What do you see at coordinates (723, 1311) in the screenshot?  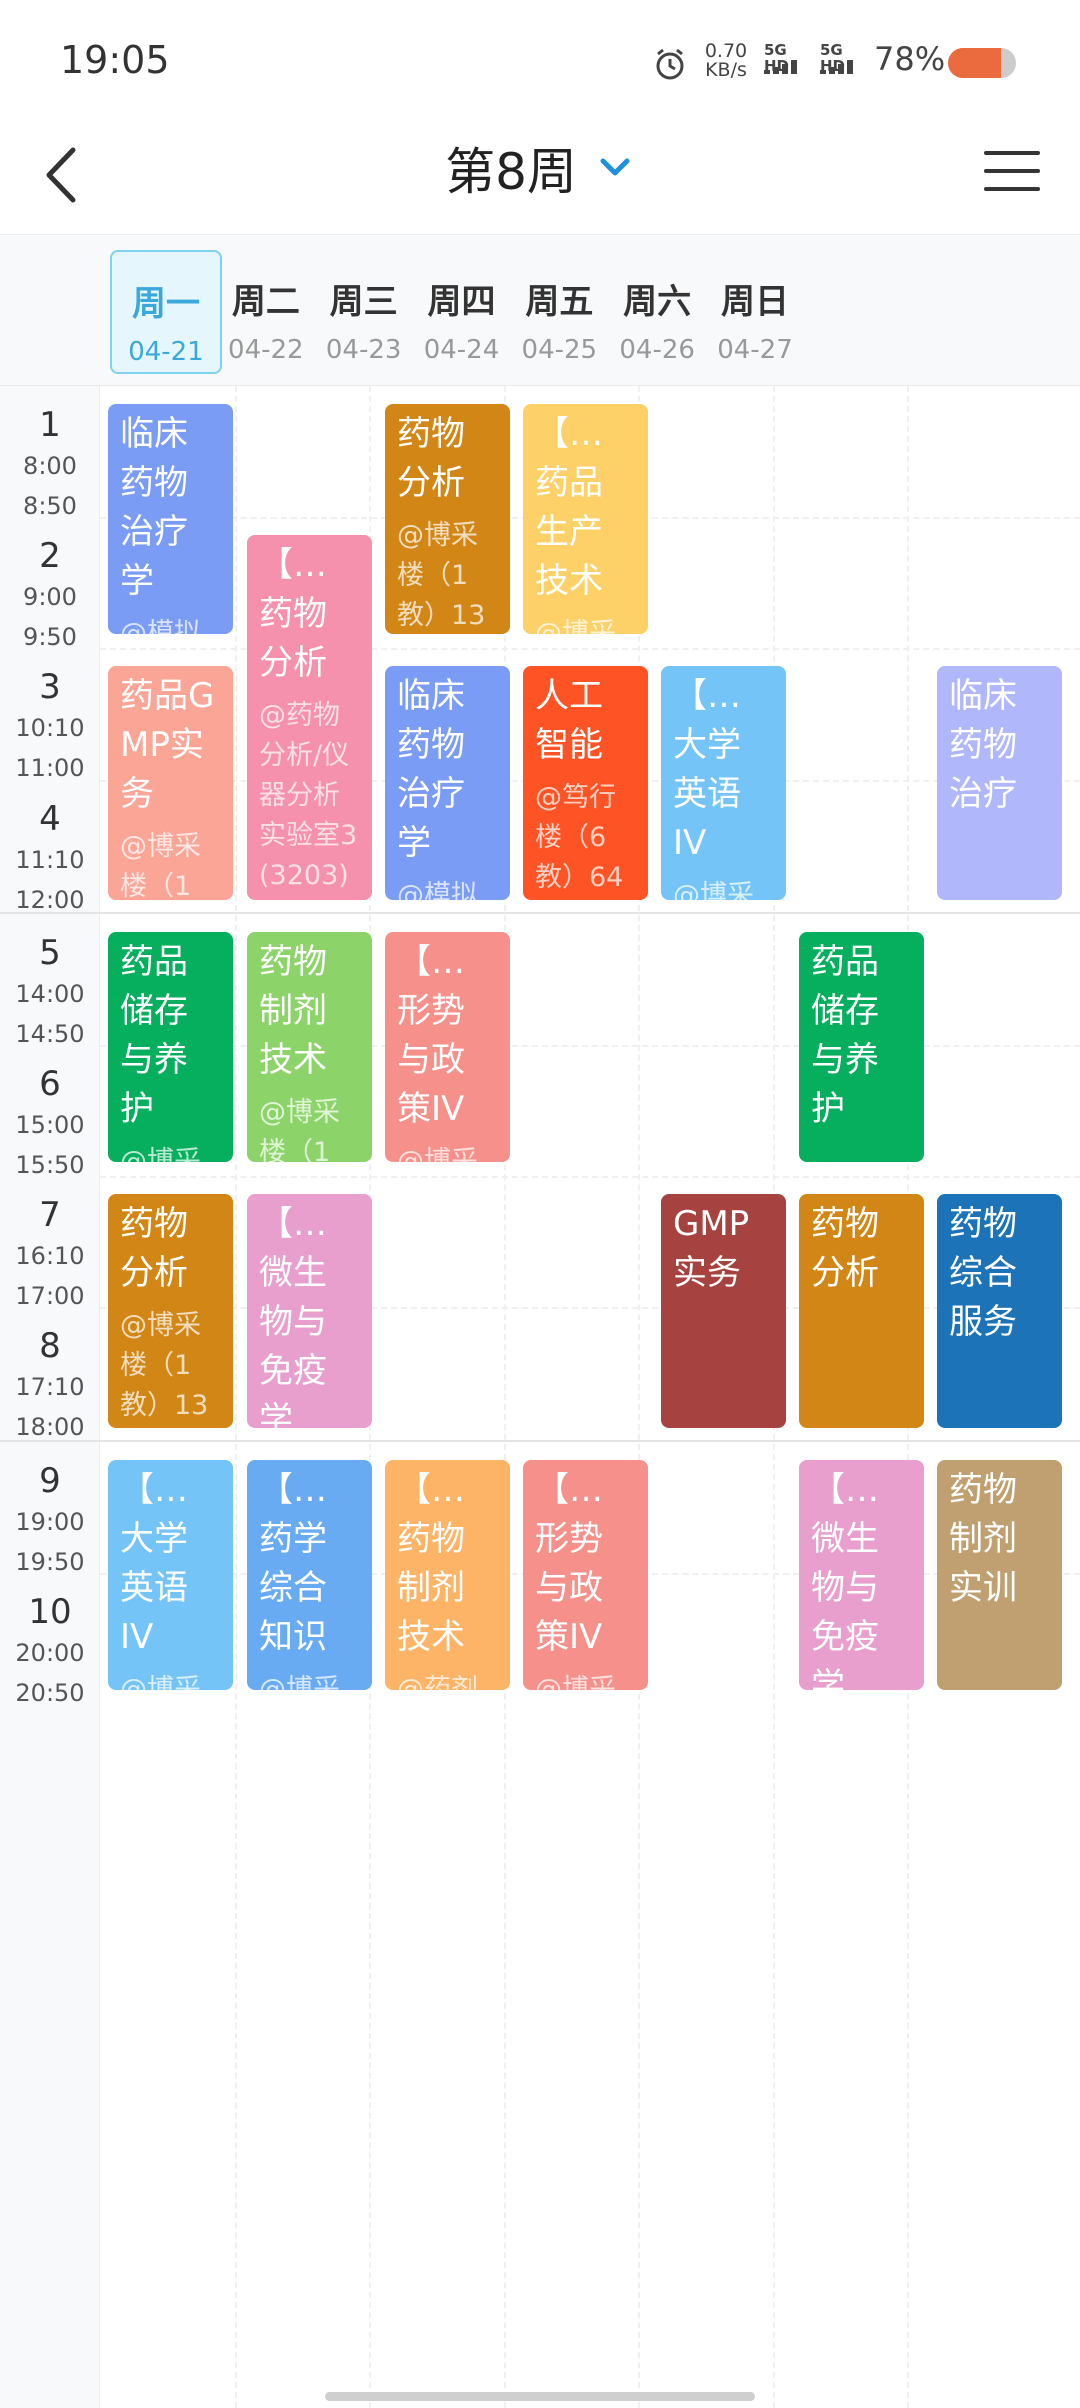 I see `course-card: GMP 实务` at bounding box center [723, 1311].